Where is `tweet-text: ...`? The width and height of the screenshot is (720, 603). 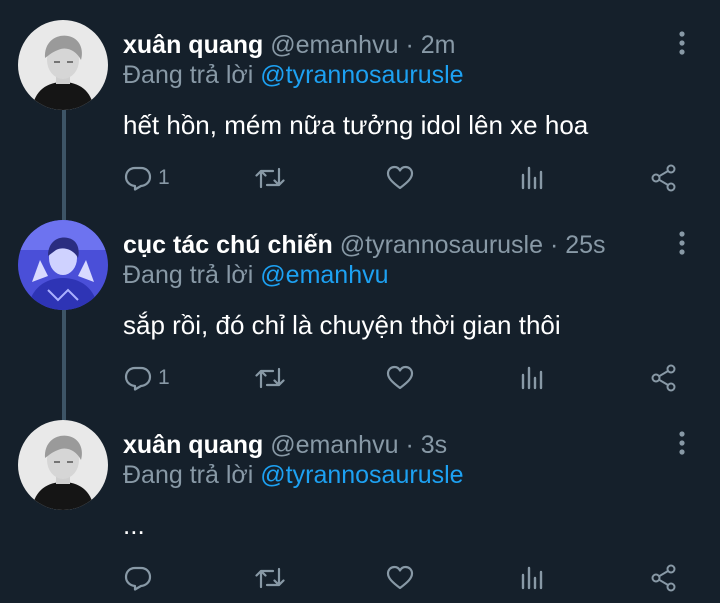
tweet-text: ... is located at coordinates (134, 525).